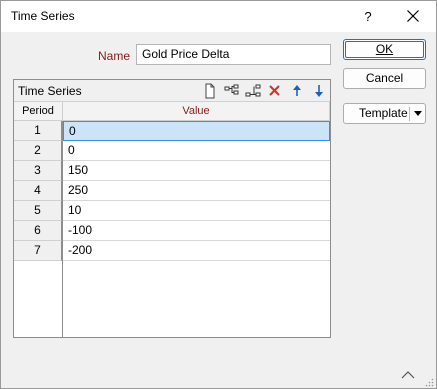  I want to click on table-row: 5 10, so click(172, 211).